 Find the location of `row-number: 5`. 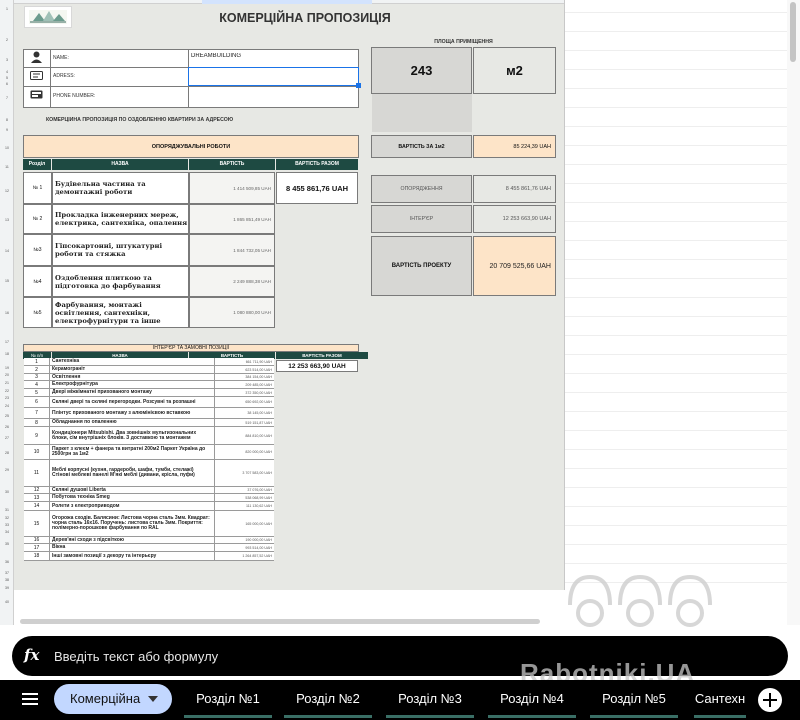

row-number: 5 is located at coordinates (7, 78).